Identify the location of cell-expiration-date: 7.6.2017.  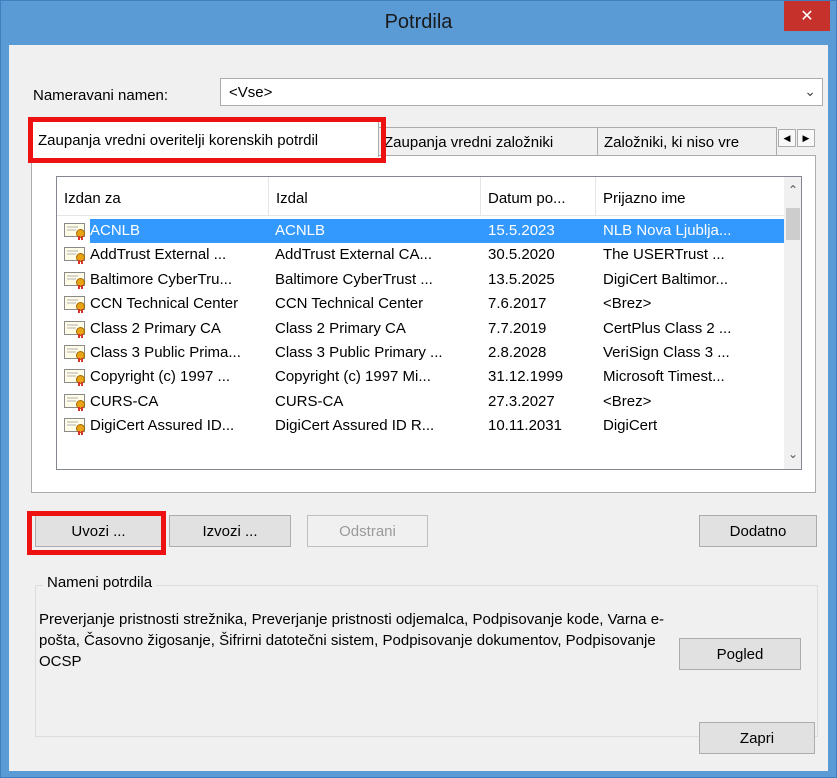
(517, 304).